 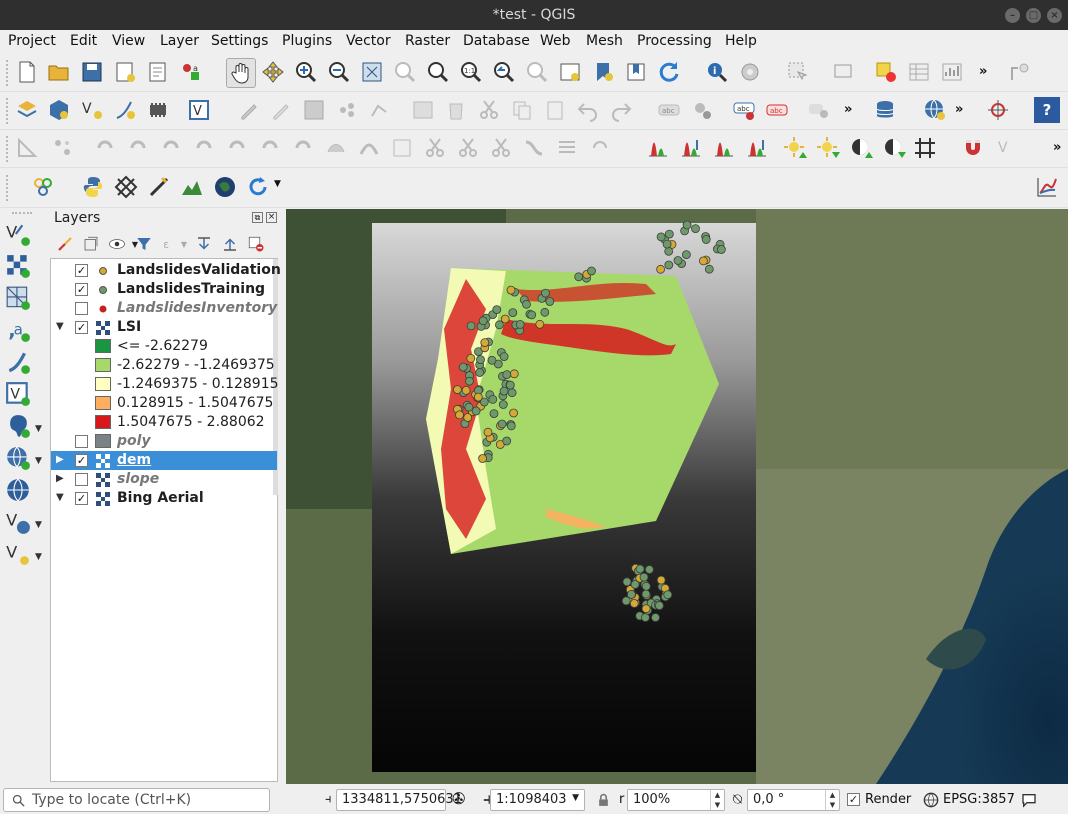 What do you see at coordinates (256, 244) in the screenshot?
I see `remove-layer-icon` at bounding box center [256, 244].